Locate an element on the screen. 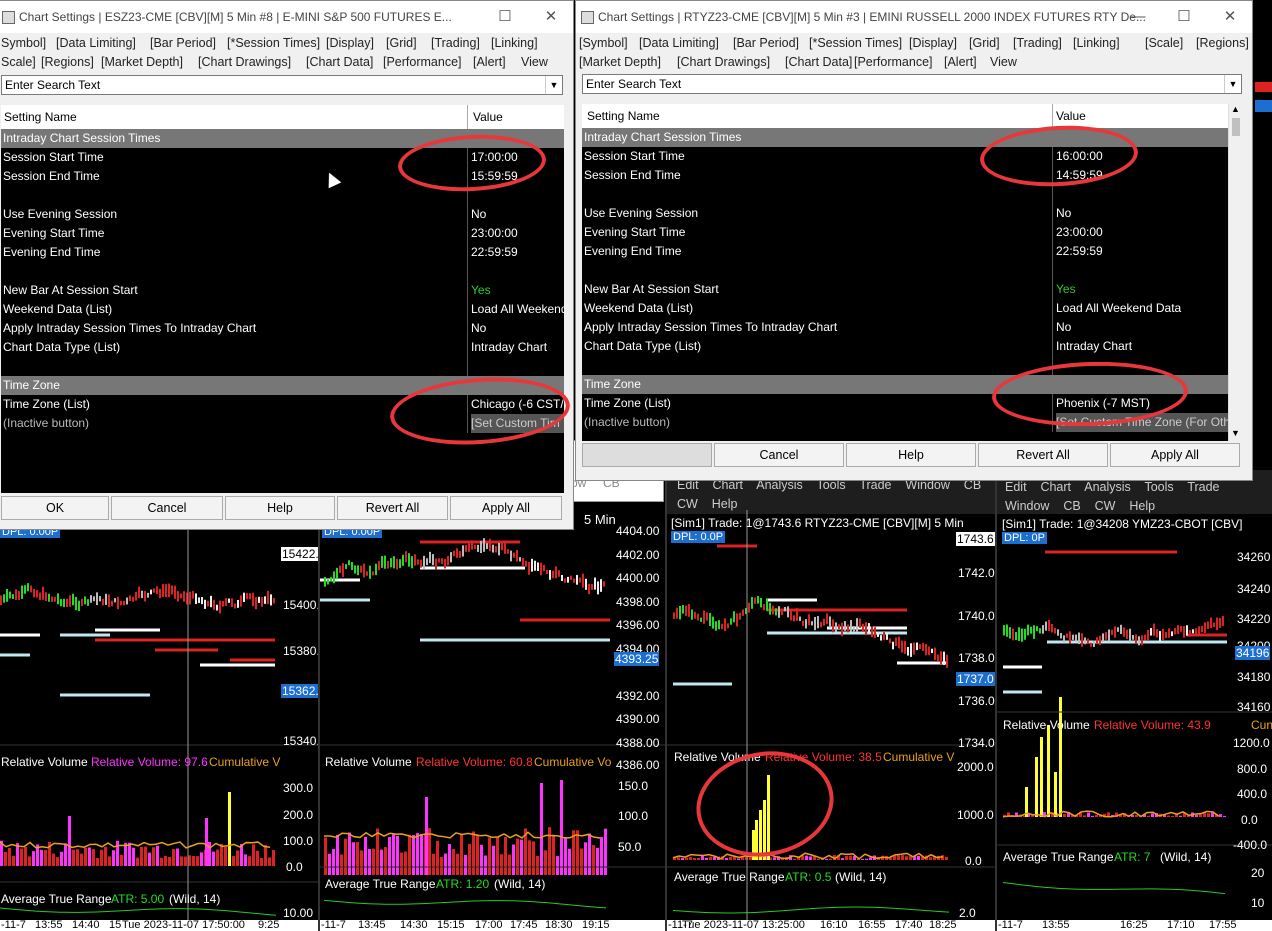  setting-value: Load All Weekend Data is located at coordinates (1142, 308).